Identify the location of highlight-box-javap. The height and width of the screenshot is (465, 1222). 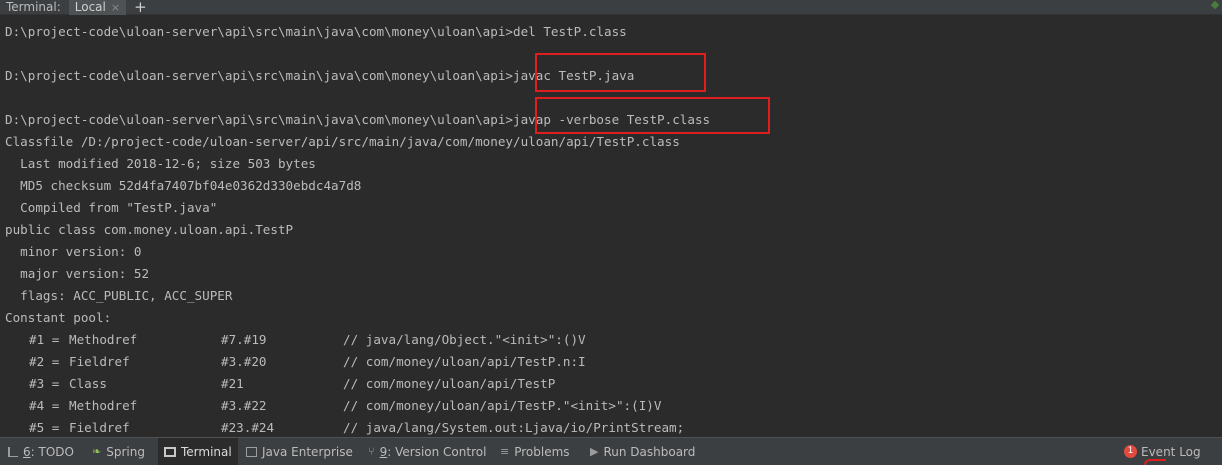
(652, 115).